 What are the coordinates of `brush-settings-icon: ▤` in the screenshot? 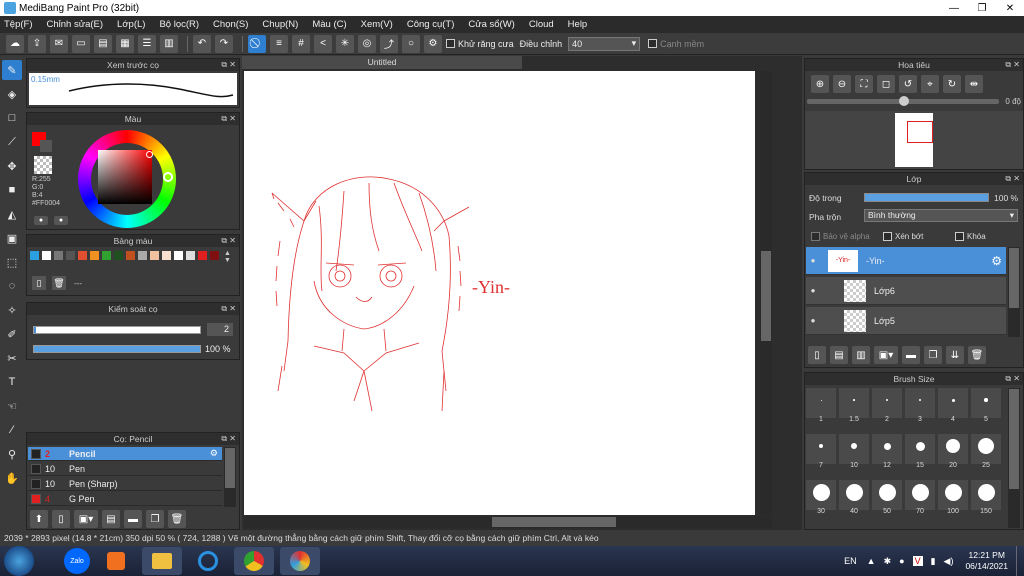 It's located at (111, 519).